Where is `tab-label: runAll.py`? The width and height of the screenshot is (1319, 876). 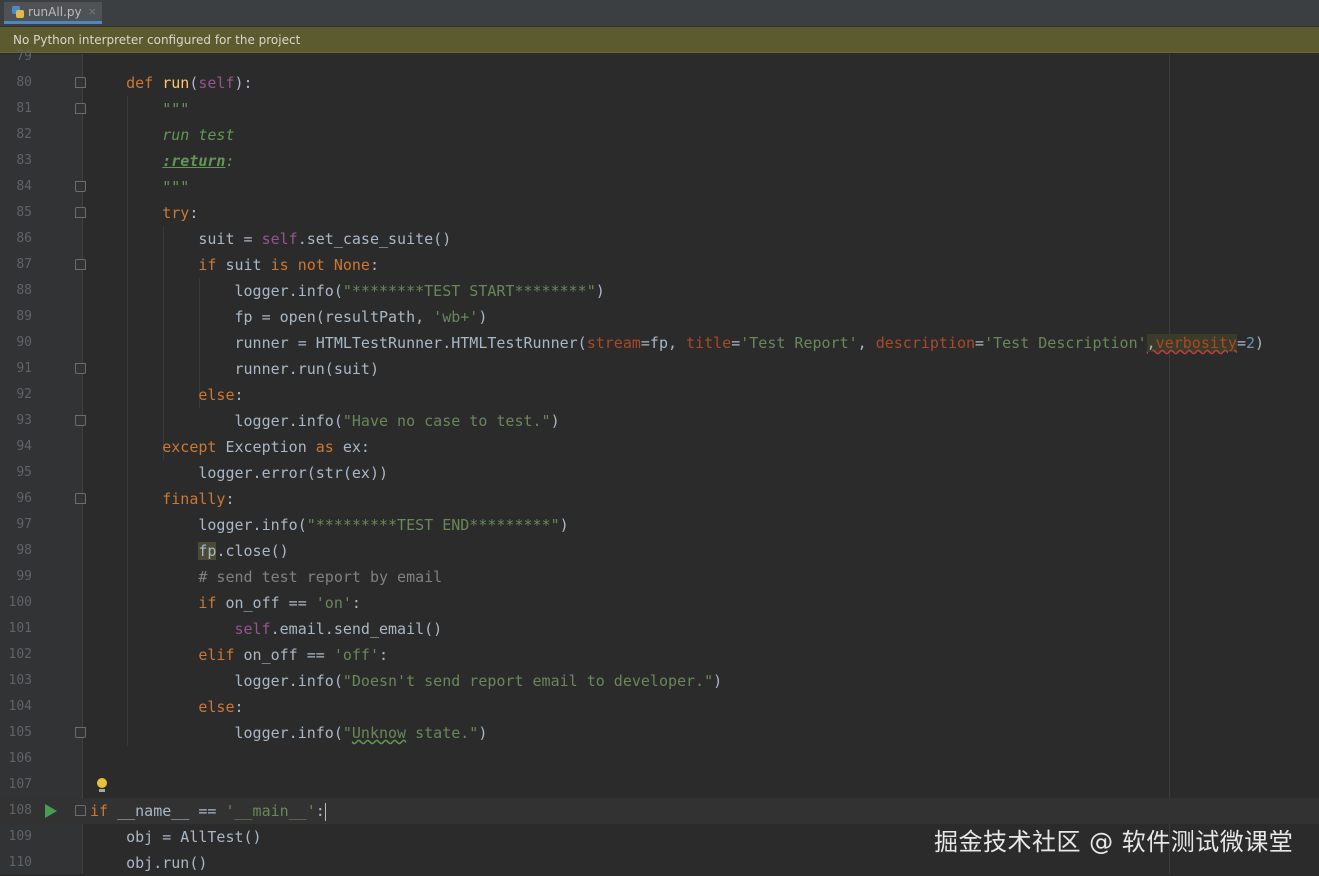 tab-label: runAll.py is located at coordinates (55, 11).